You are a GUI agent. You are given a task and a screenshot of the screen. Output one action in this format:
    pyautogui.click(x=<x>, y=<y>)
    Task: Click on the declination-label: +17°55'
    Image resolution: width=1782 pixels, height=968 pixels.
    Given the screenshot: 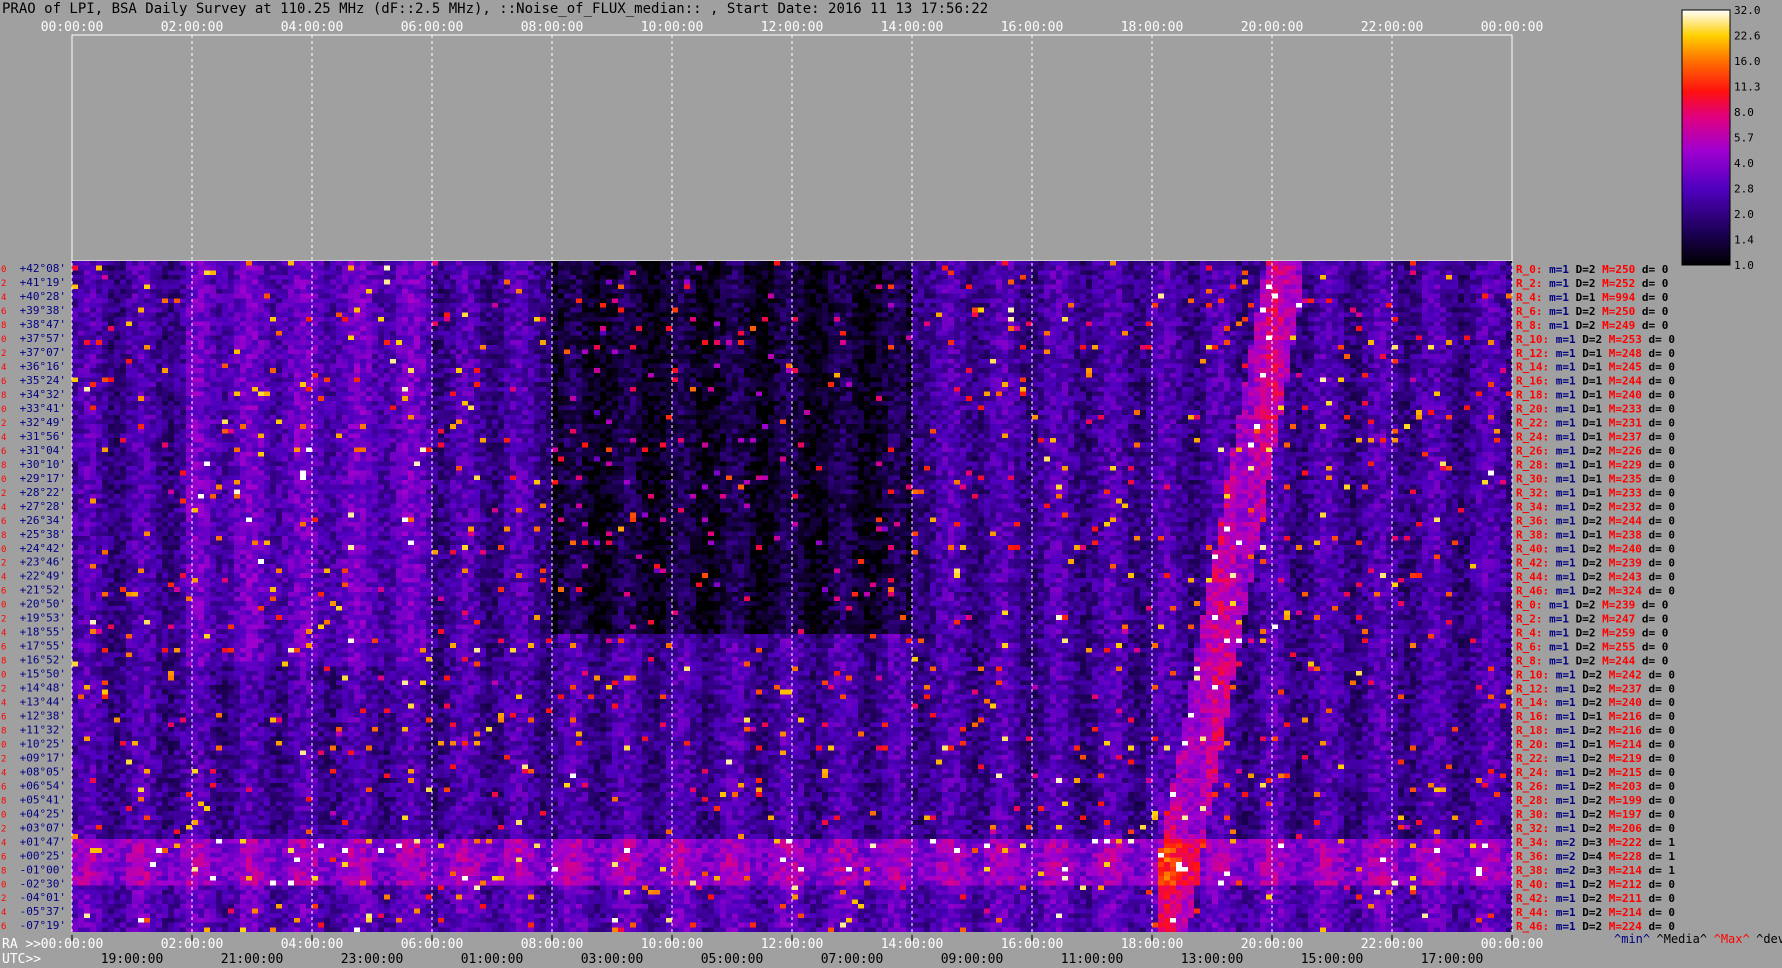 What is the action you would take?
    pyautogui.click(x=43, y=646)
    